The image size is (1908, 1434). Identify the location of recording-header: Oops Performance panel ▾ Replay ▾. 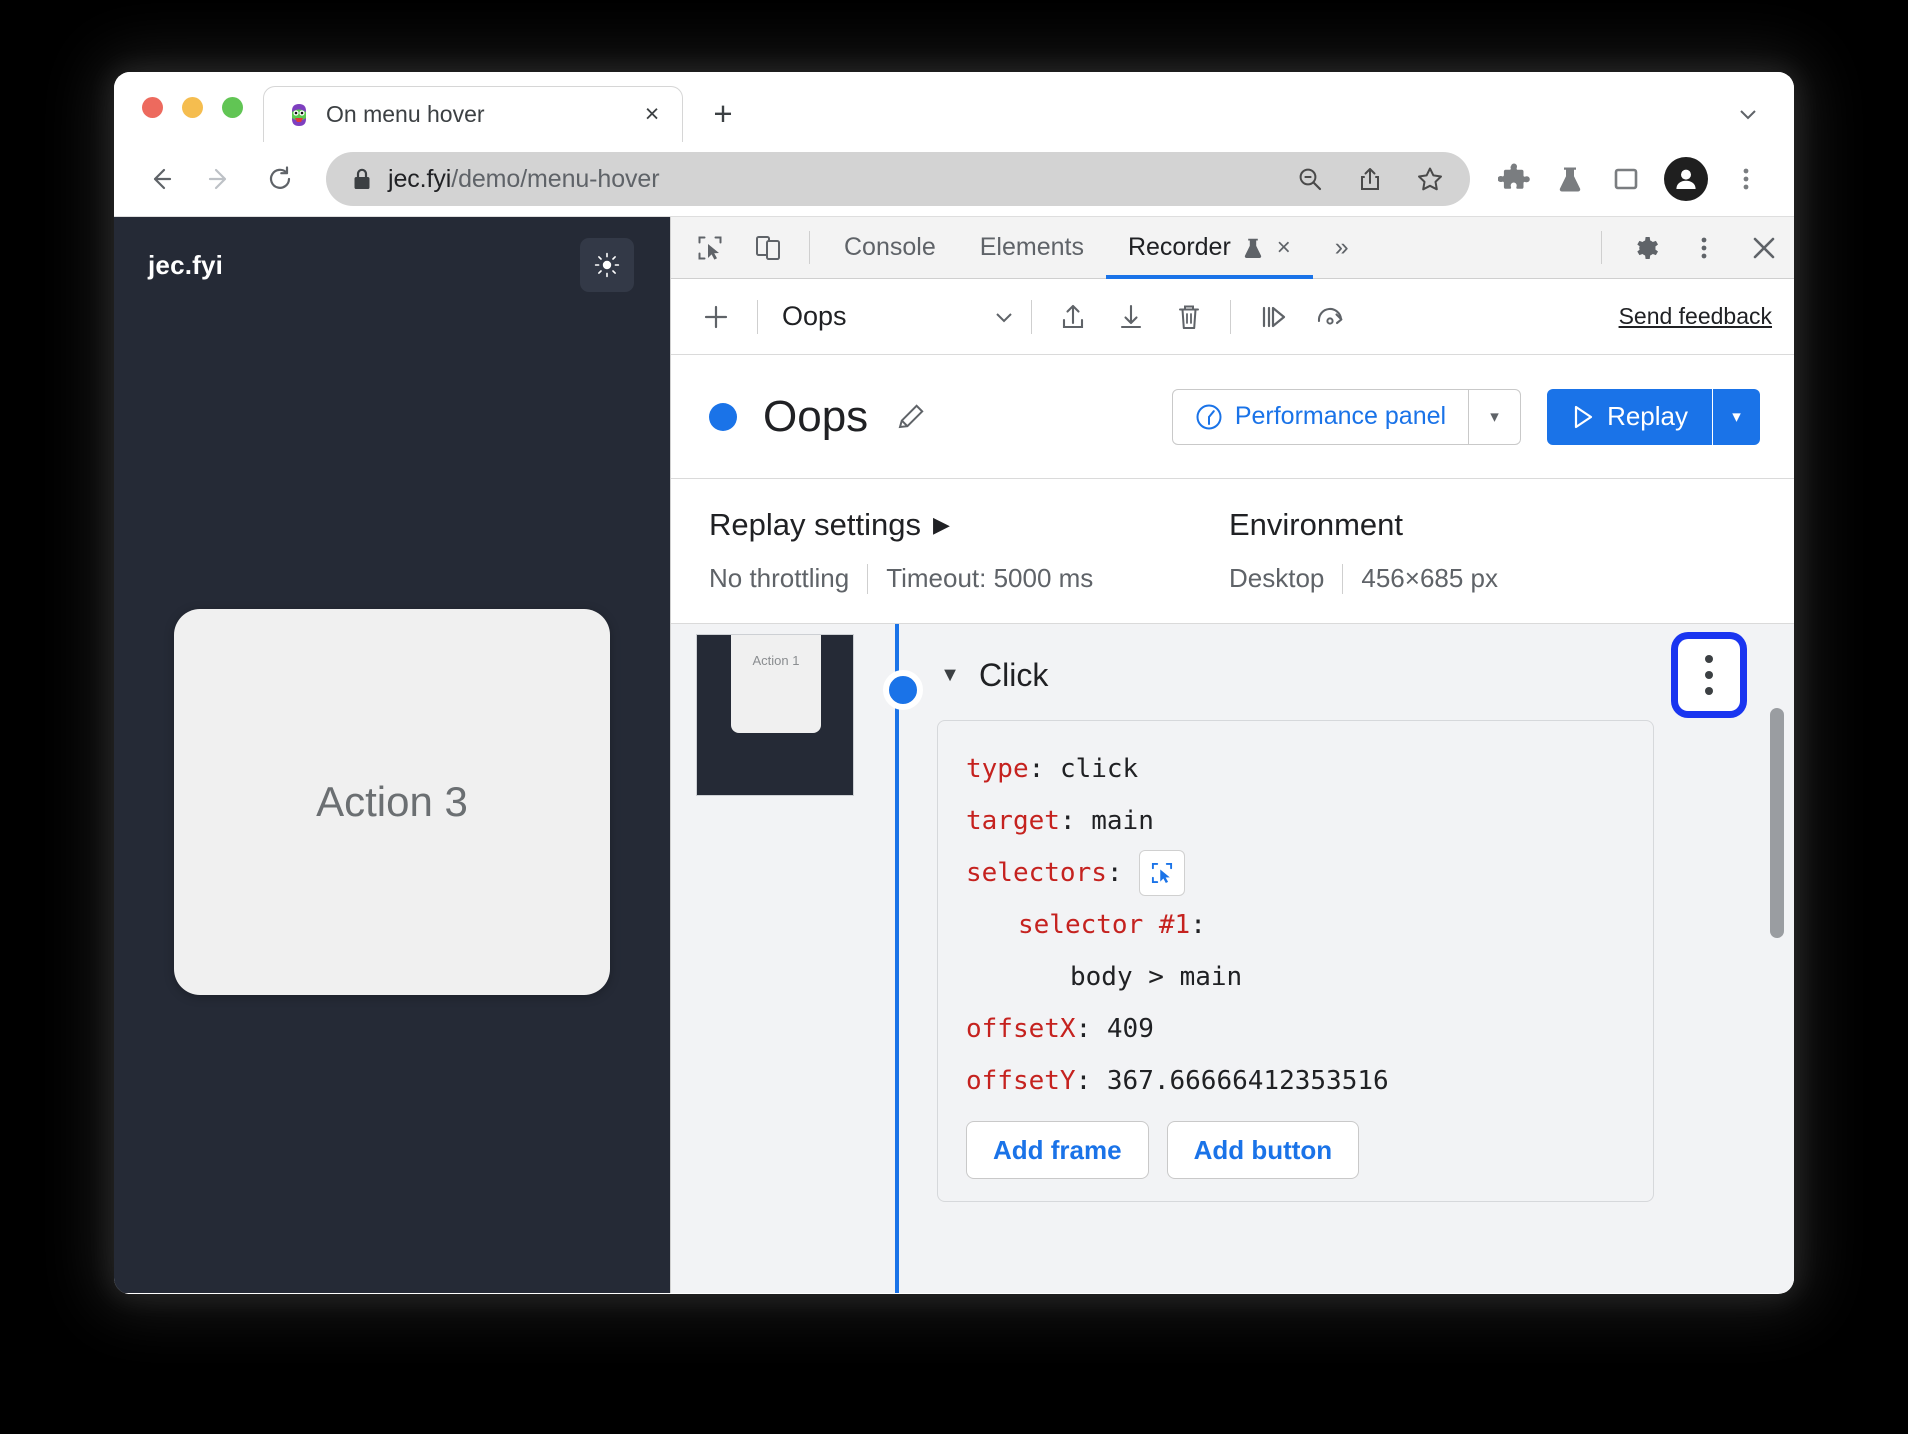
(1232, 417).